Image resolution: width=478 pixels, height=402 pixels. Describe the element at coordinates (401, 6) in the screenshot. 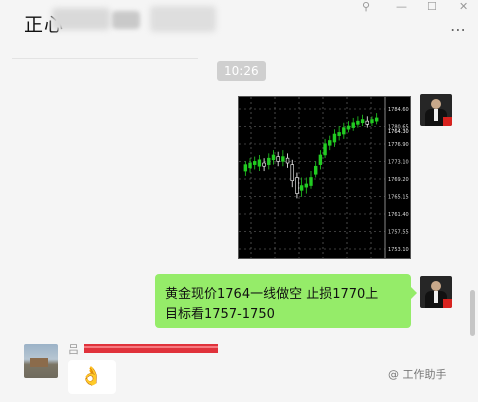

I see `minimize-button: —` at that location.